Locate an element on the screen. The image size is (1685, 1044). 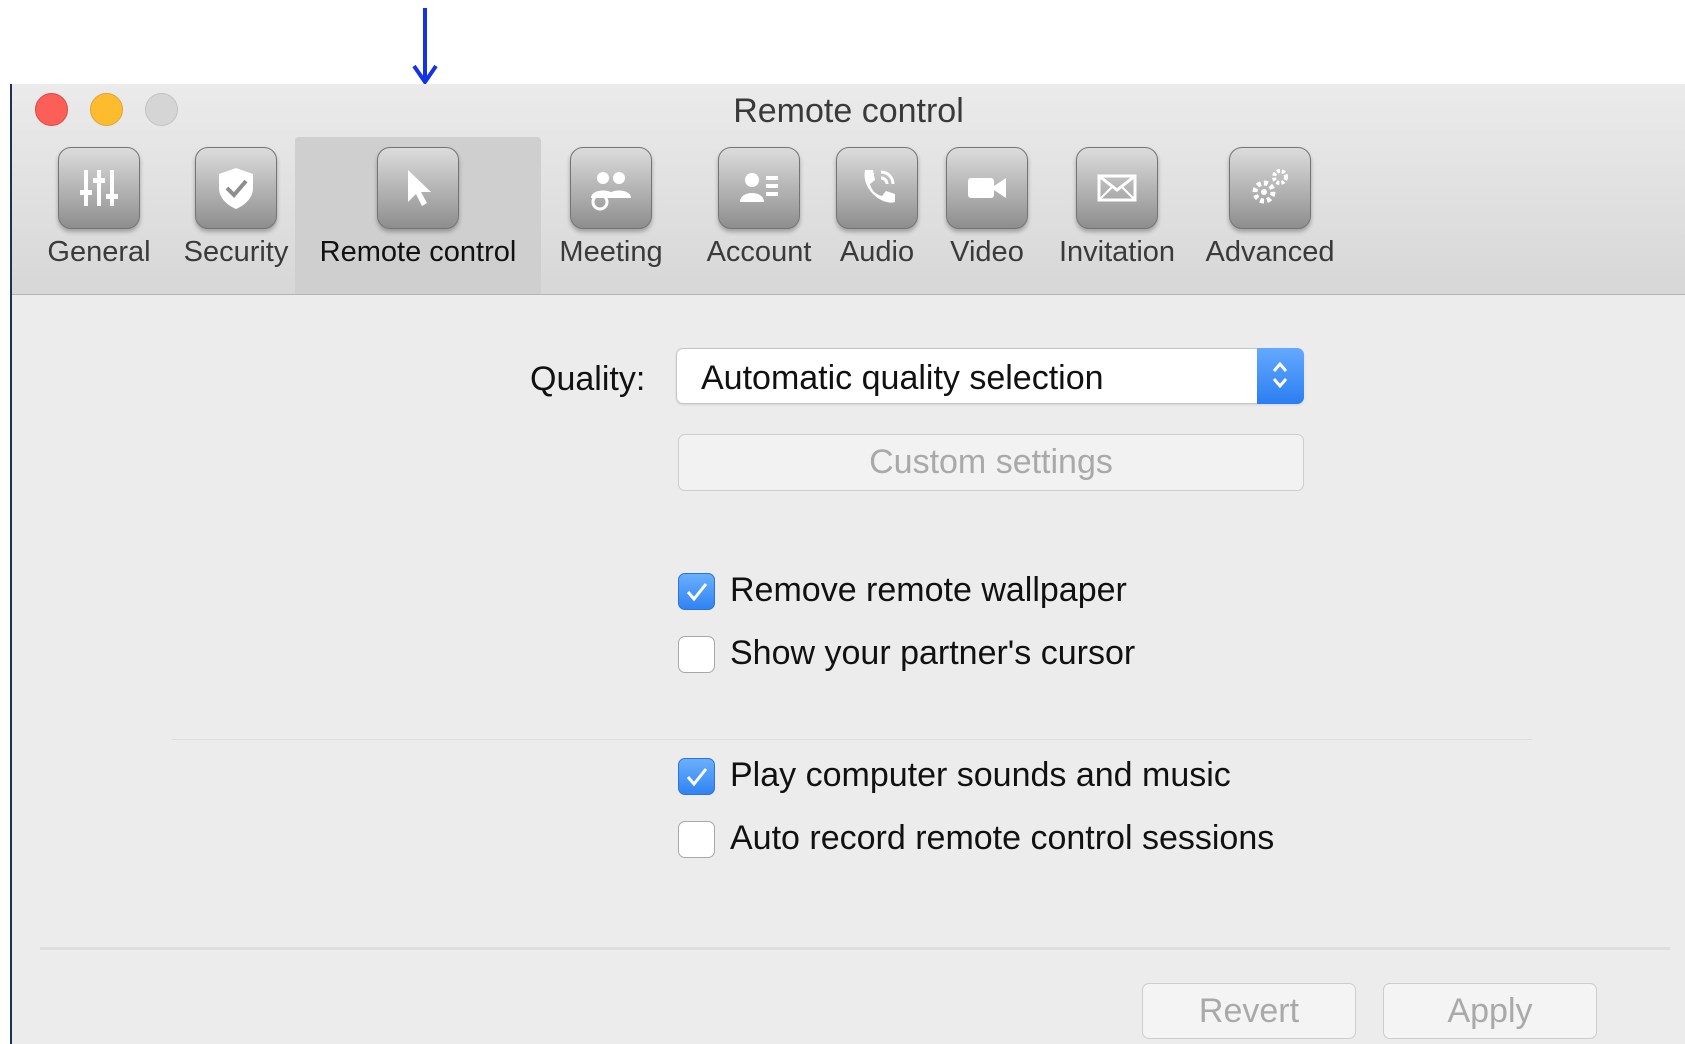
remove-wallpaper-checkbox is located at coordinates (696, 591).